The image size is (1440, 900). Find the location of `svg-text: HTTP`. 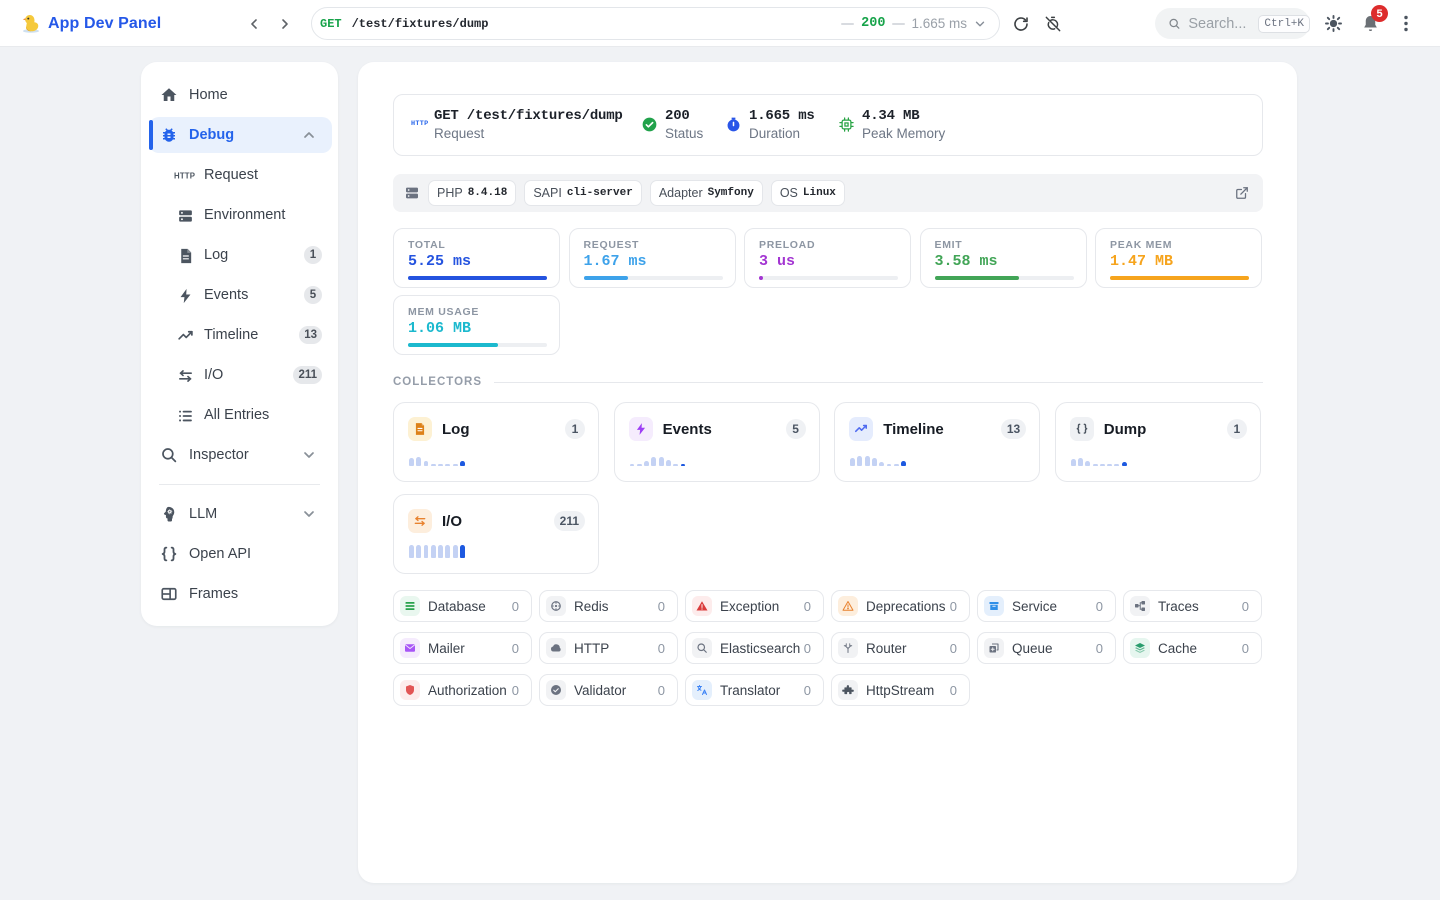

svg-text: HTTP is located at coordinates (184, 176).